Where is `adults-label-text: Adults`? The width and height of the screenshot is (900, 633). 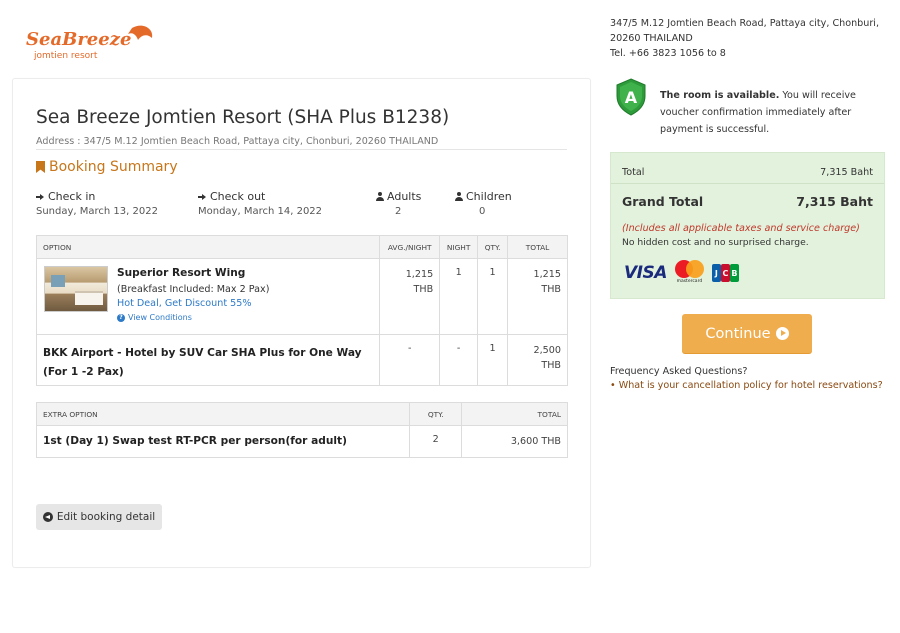 adults-label-text: Adults is located at coordinates (404, 196).